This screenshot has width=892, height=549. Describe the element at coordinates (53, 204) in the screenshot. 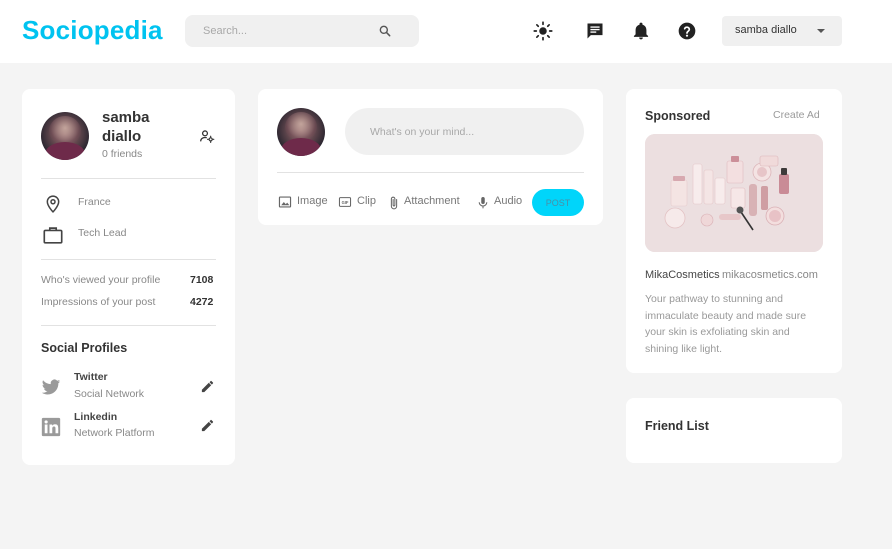

I see `location-icon` at that location.